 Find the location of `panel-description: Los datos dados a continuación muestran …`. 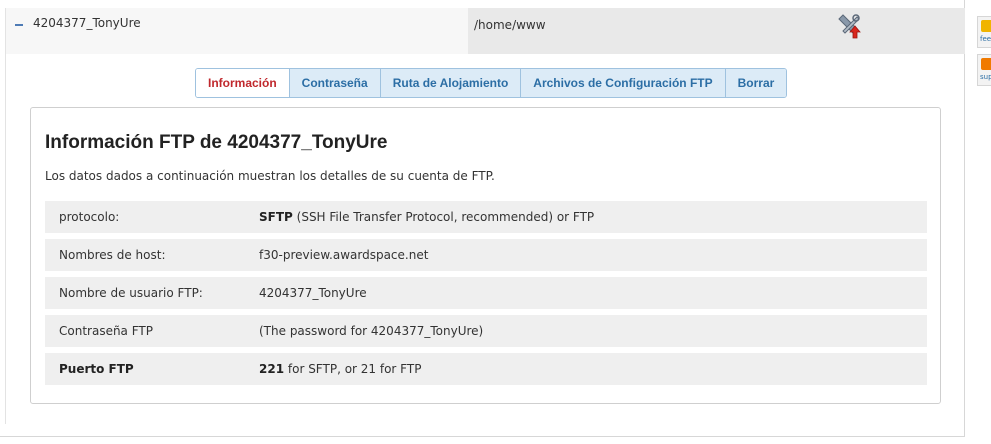

panel-description: Los datos dados a continuación muestran … is located at coordinates (270, 176).